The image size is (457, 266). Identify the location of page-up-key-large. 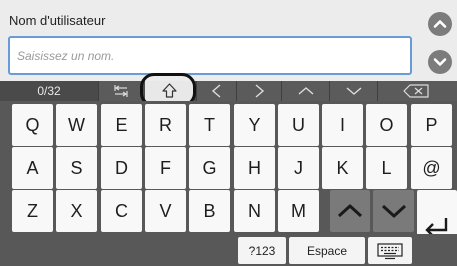
(350, 211).